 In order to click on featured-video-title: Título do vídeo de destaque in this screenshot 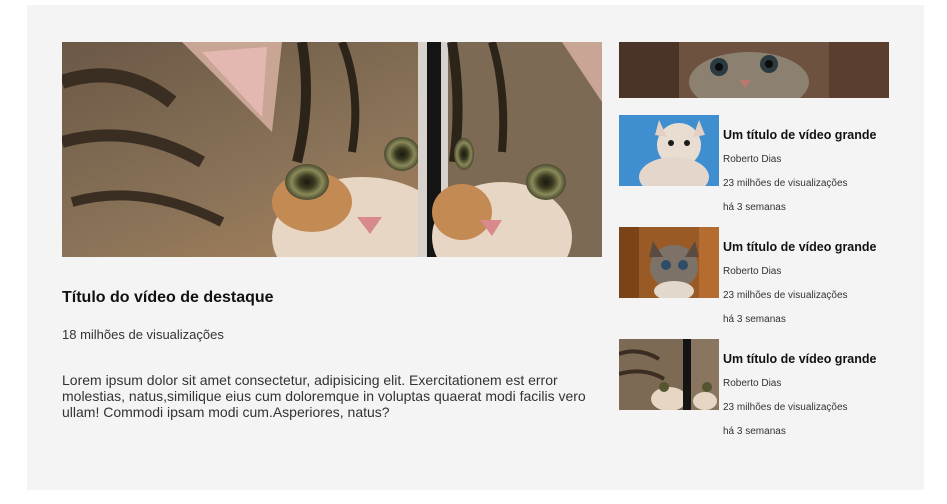, I will do `click(168, 298)`.